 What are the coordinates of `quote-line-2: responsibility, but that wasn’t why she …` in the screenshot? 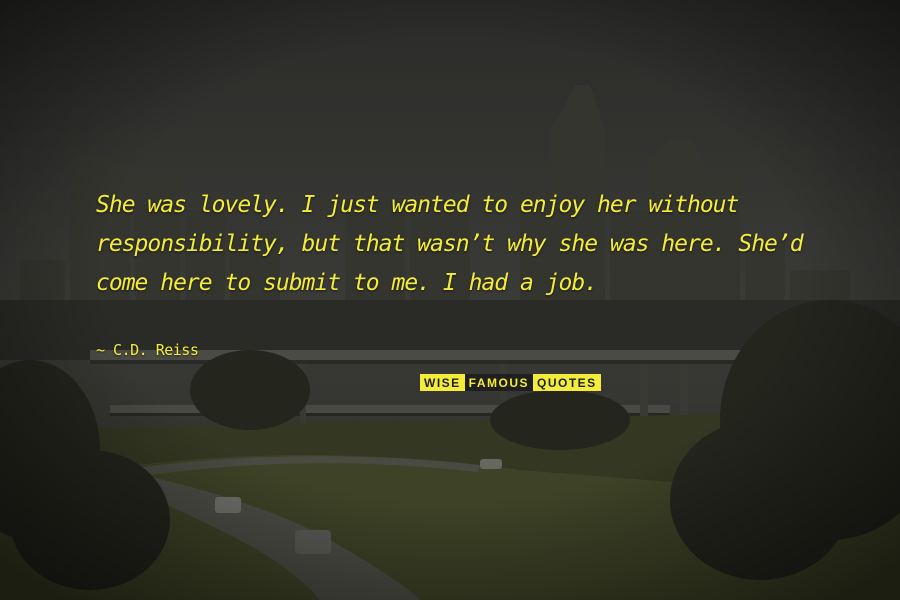 It's located at (450, 244).